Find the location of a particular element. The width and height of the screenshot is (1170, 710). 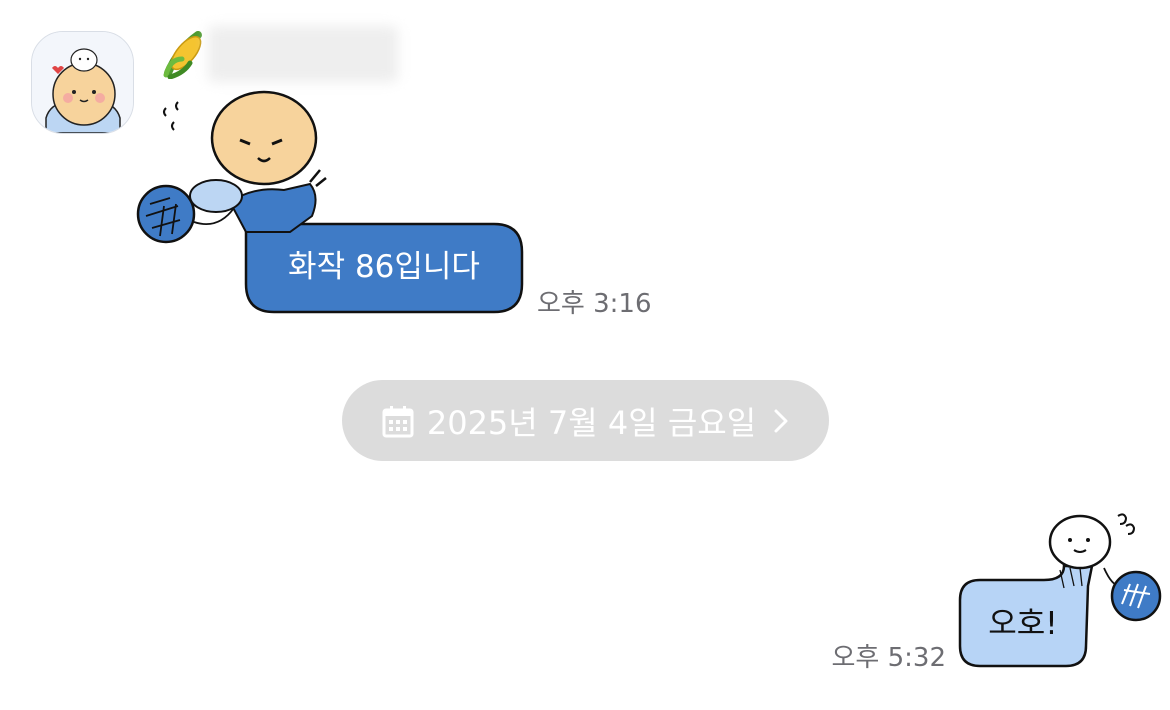

avatar-bear-icon is located at coordinates (82, 82).